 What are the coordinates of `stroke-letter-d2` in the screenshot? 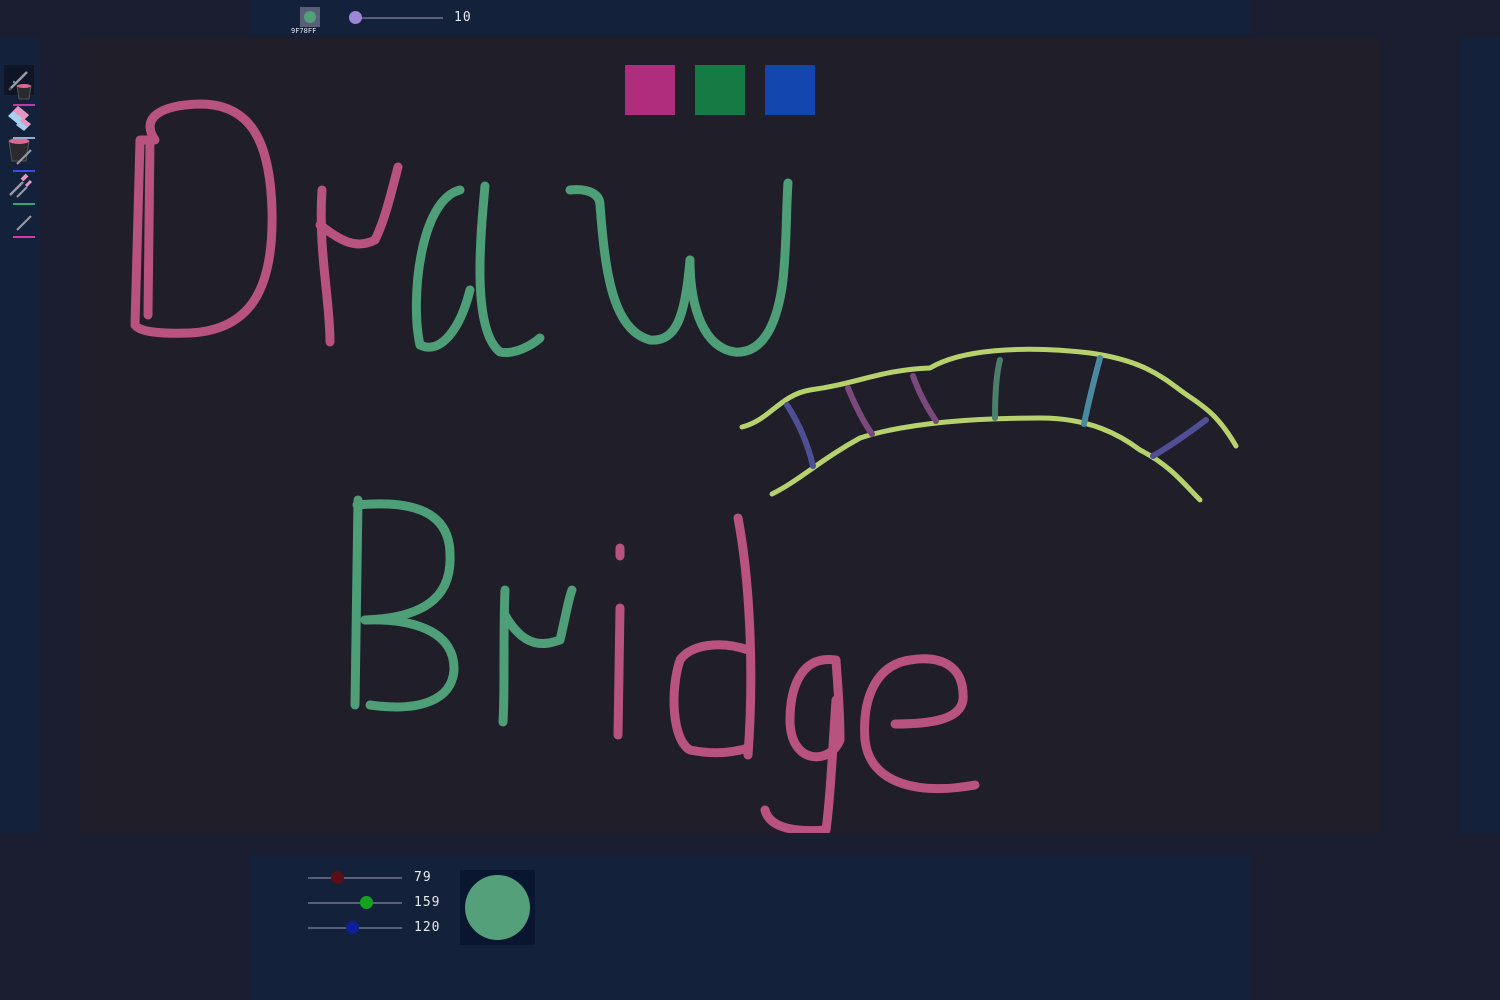 It's located at (712, 636).